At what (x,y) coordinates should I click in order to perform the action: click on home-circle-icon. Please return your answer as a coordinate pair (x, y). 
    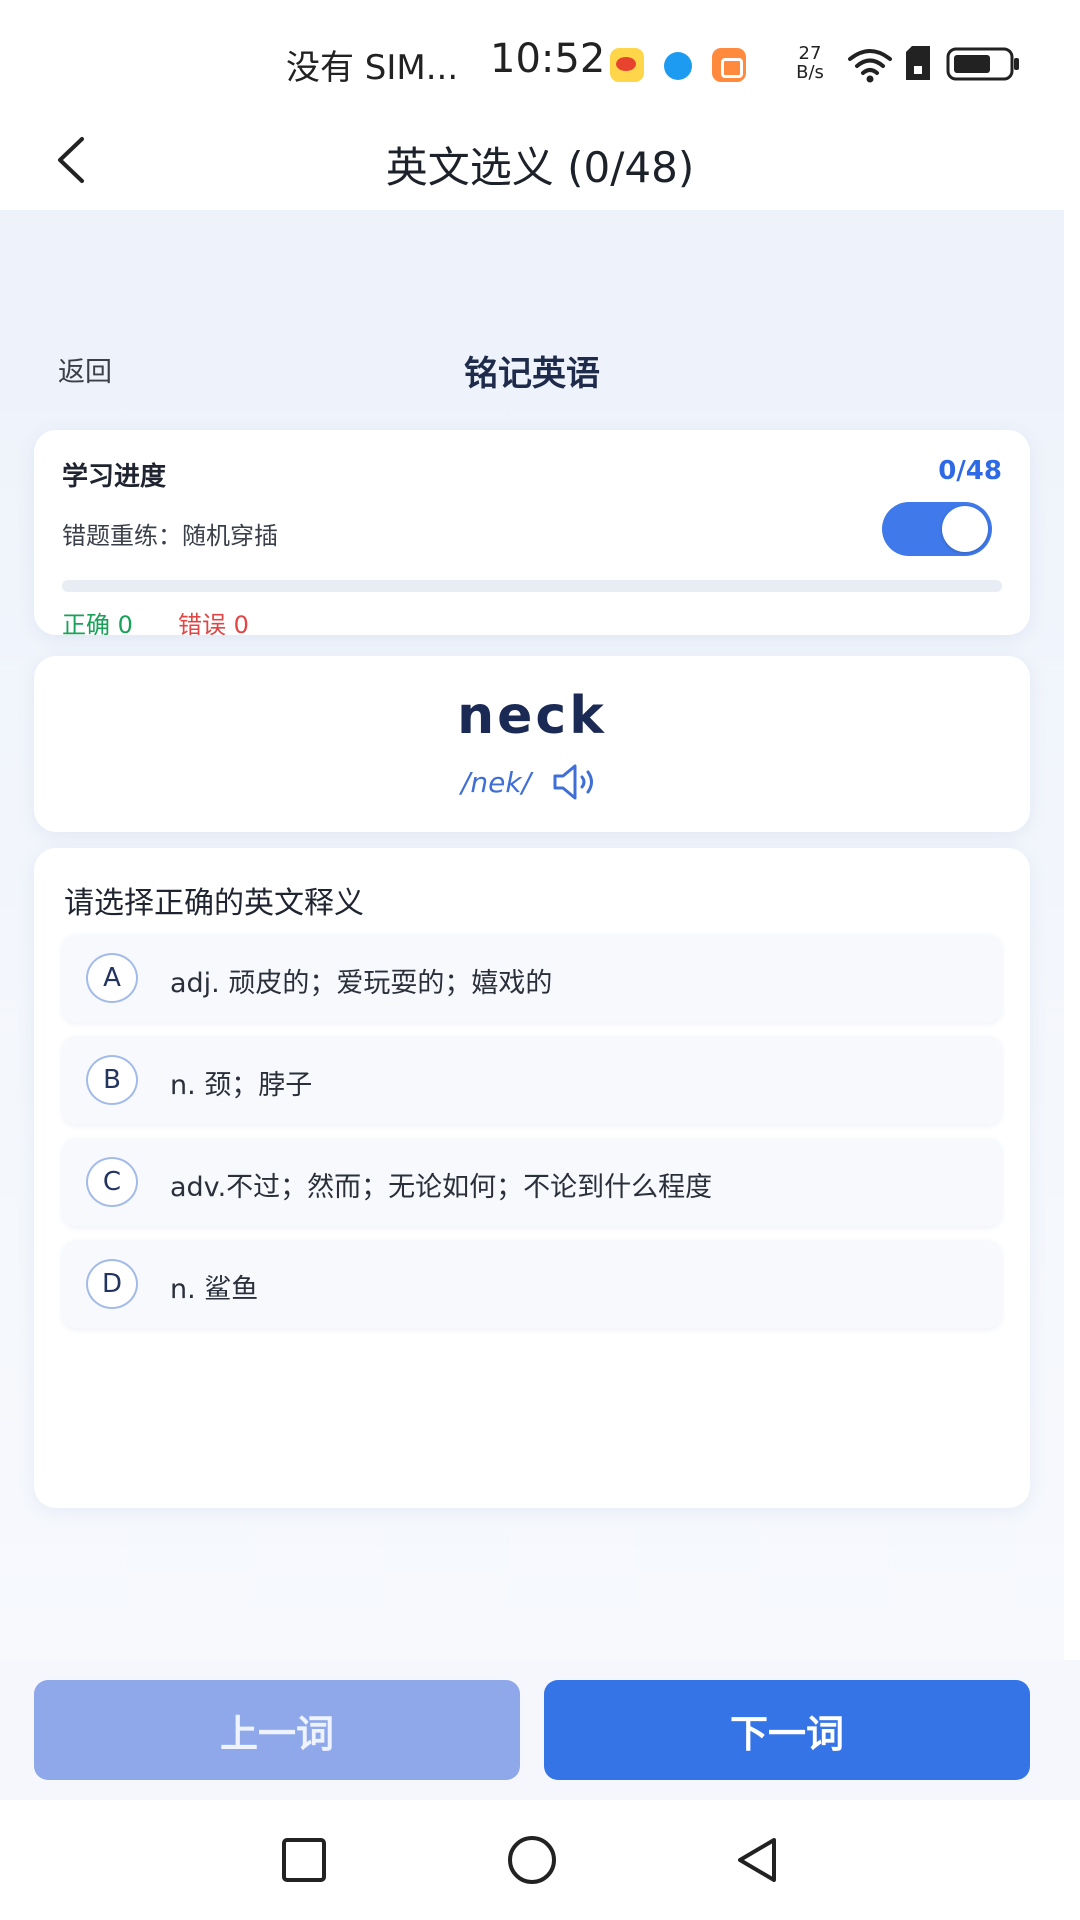
    Looking at the image, I should click on (532, 1860).